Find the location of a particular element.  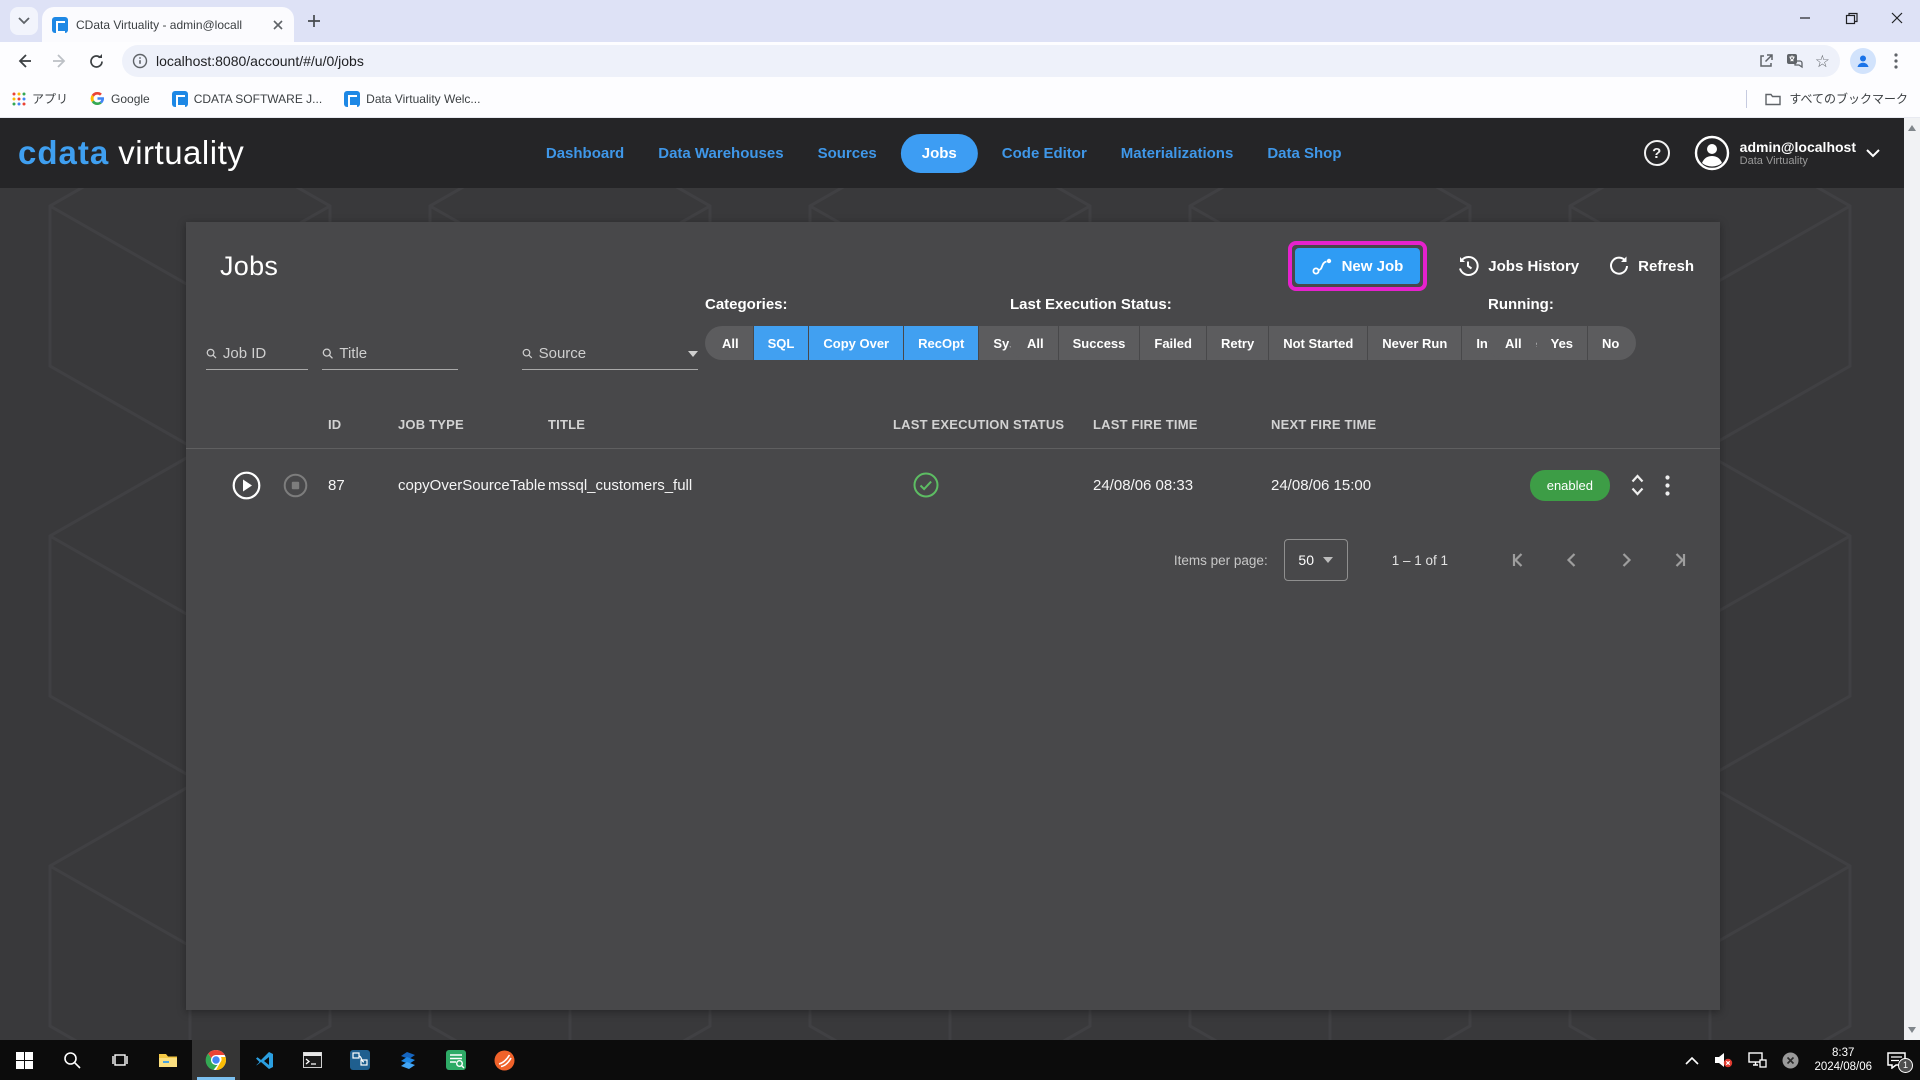

navbar-right: ? admin@localhost Data Virtuality is located at coordinates (1761, 153).